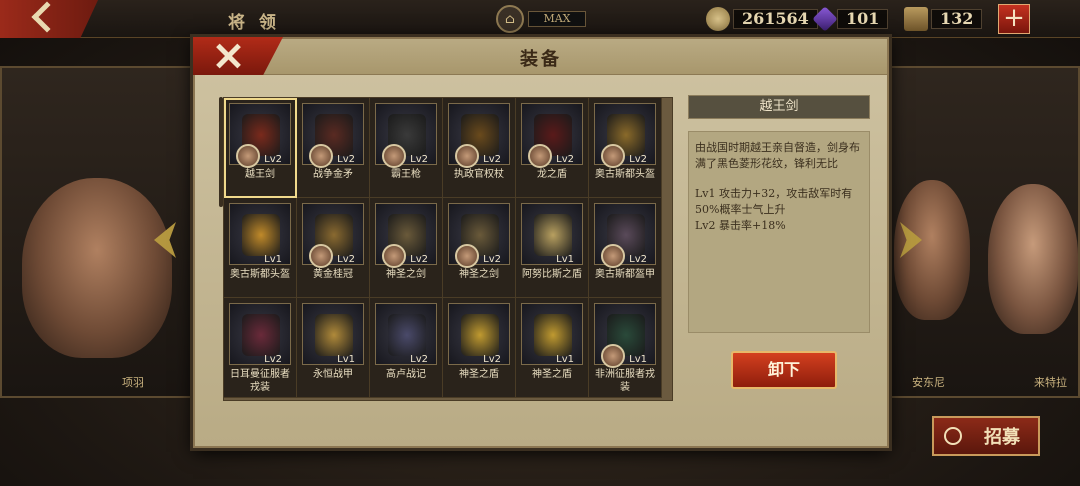  What do you see at coordinates (957, 19) in the screenshot?
I see `crate-value: 132` at bounding box center [957, 19].